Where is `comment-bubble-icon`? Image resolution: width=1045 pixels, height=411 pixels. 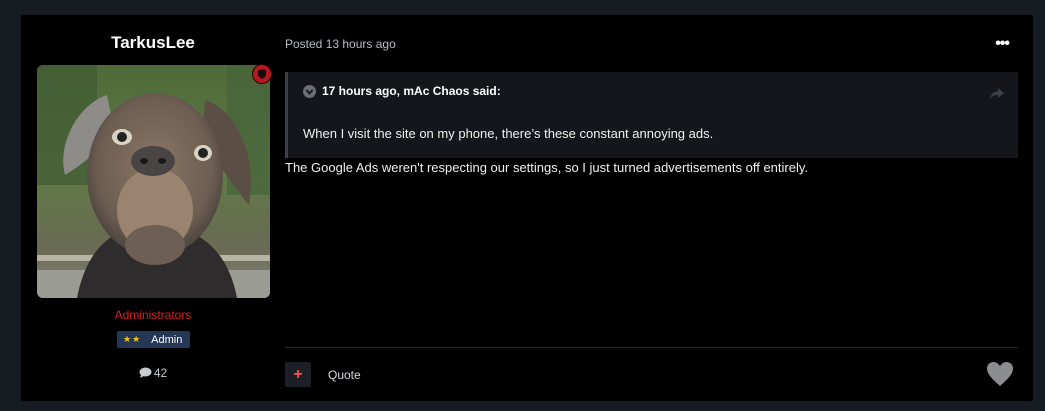
comment-bubble-icon is located at coordinates (145, 374).